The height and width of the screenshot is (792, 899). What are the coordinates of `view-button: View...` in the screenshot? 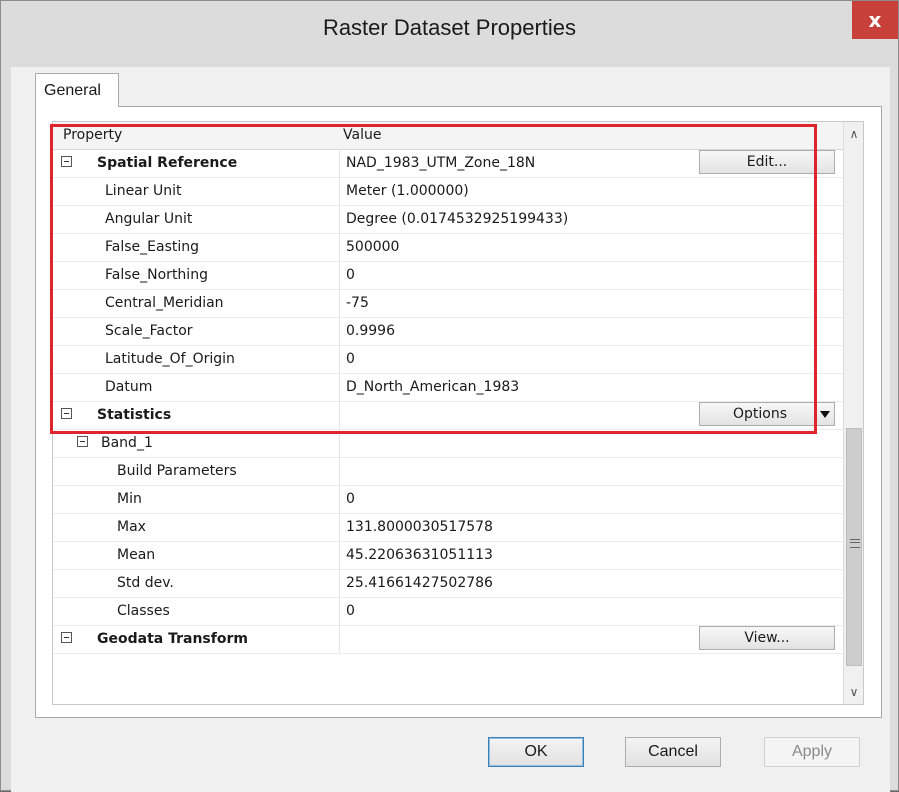 It's located at (767, 638).